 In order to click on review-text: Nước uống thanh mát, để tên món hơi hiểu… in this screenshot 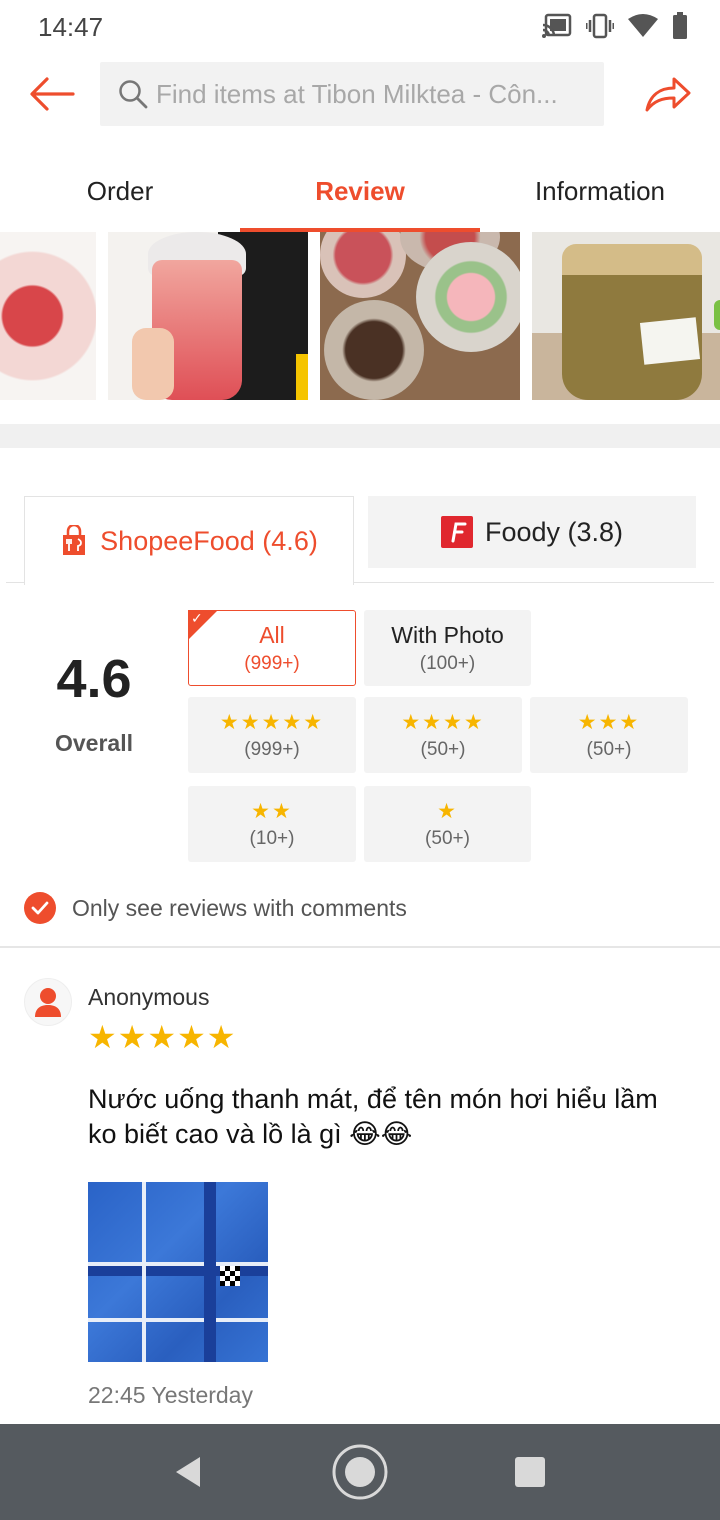, I will do `click(373, 1116)`.